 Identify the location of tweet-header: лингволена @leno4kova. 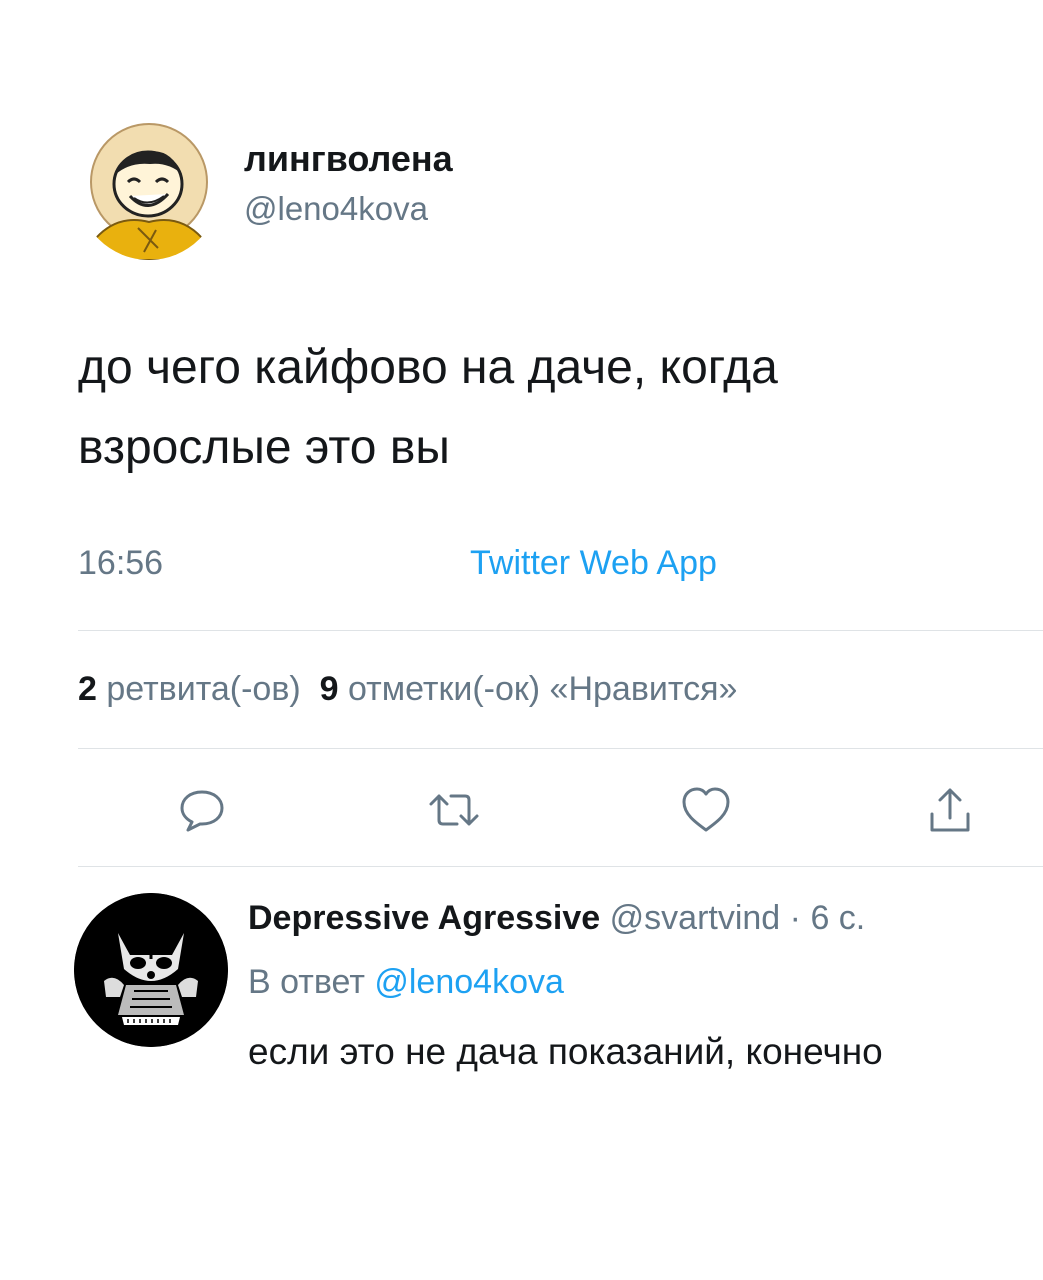
(265, 189).